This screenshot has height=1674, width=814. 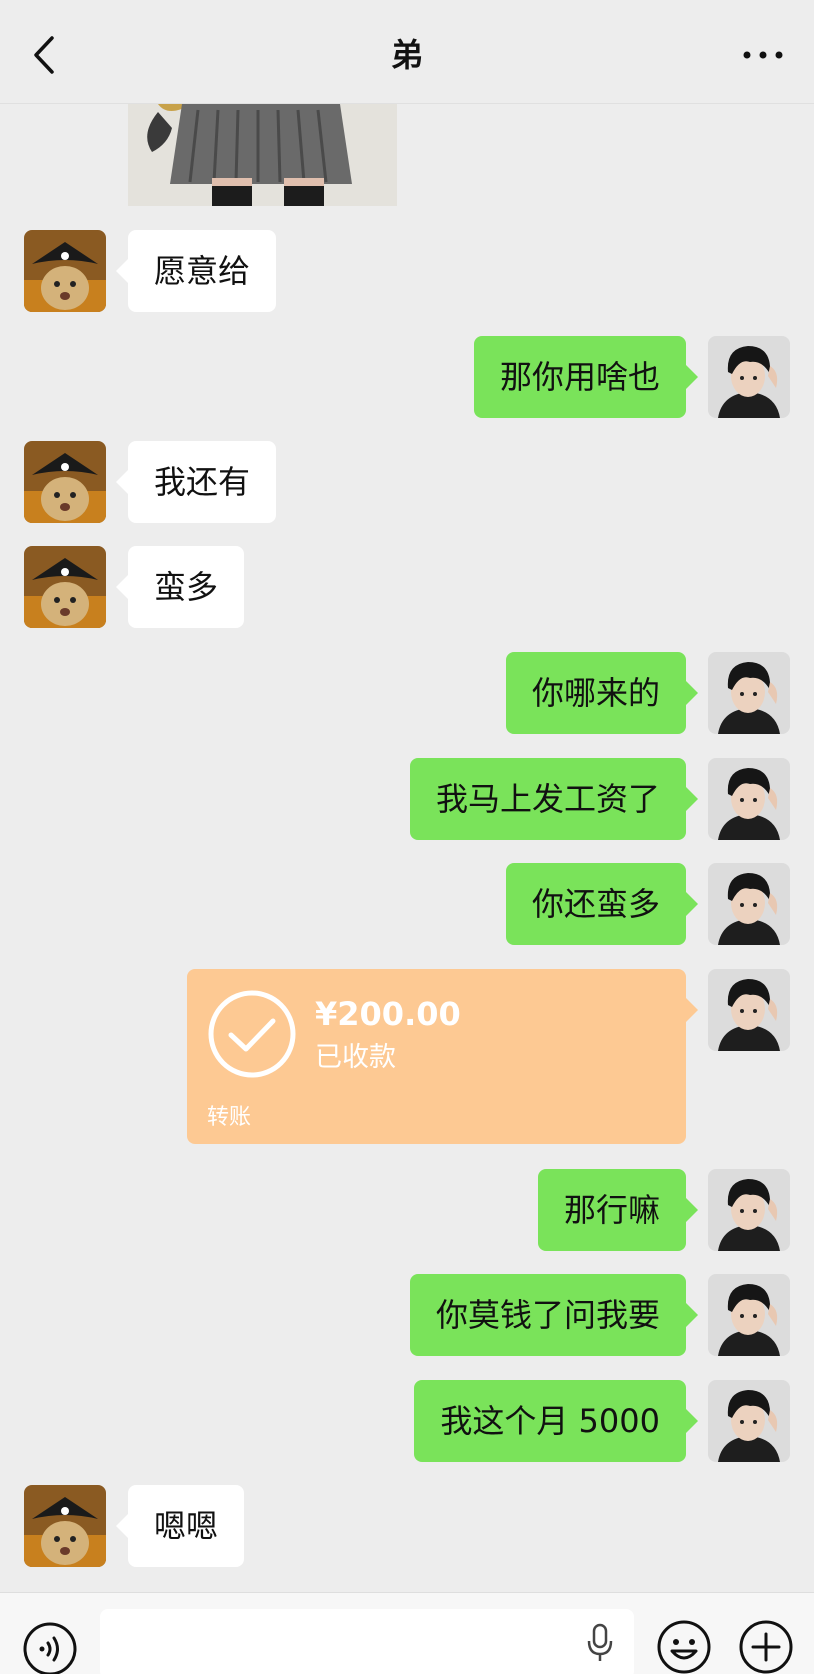 What do you see at coordinates (262, 155) in the screenshot?
I see `image-message` at bounding box center [262, 155].